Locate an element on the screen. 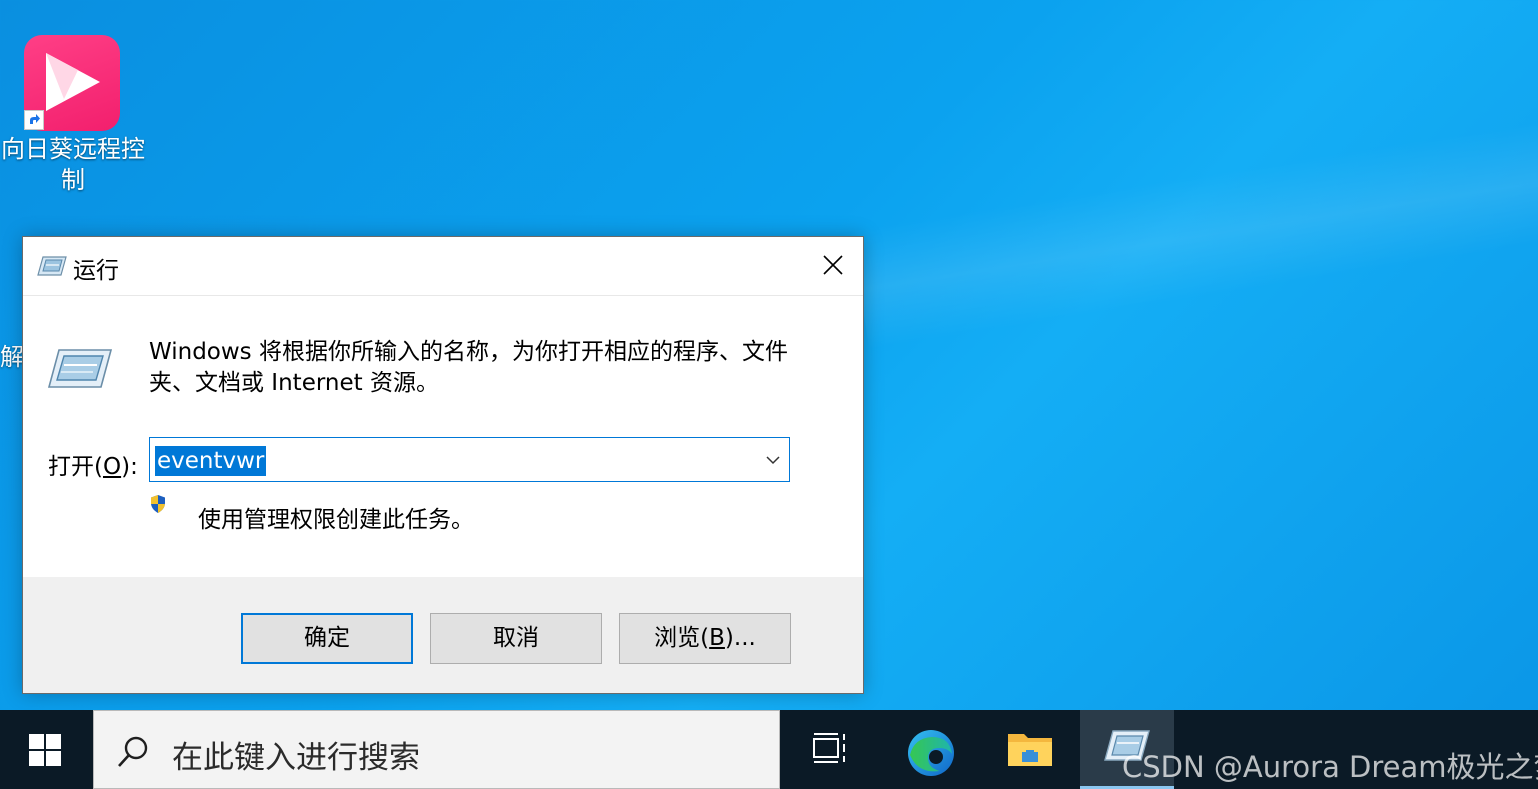  ok-button: 确定 is located at coordinates (327, 638).